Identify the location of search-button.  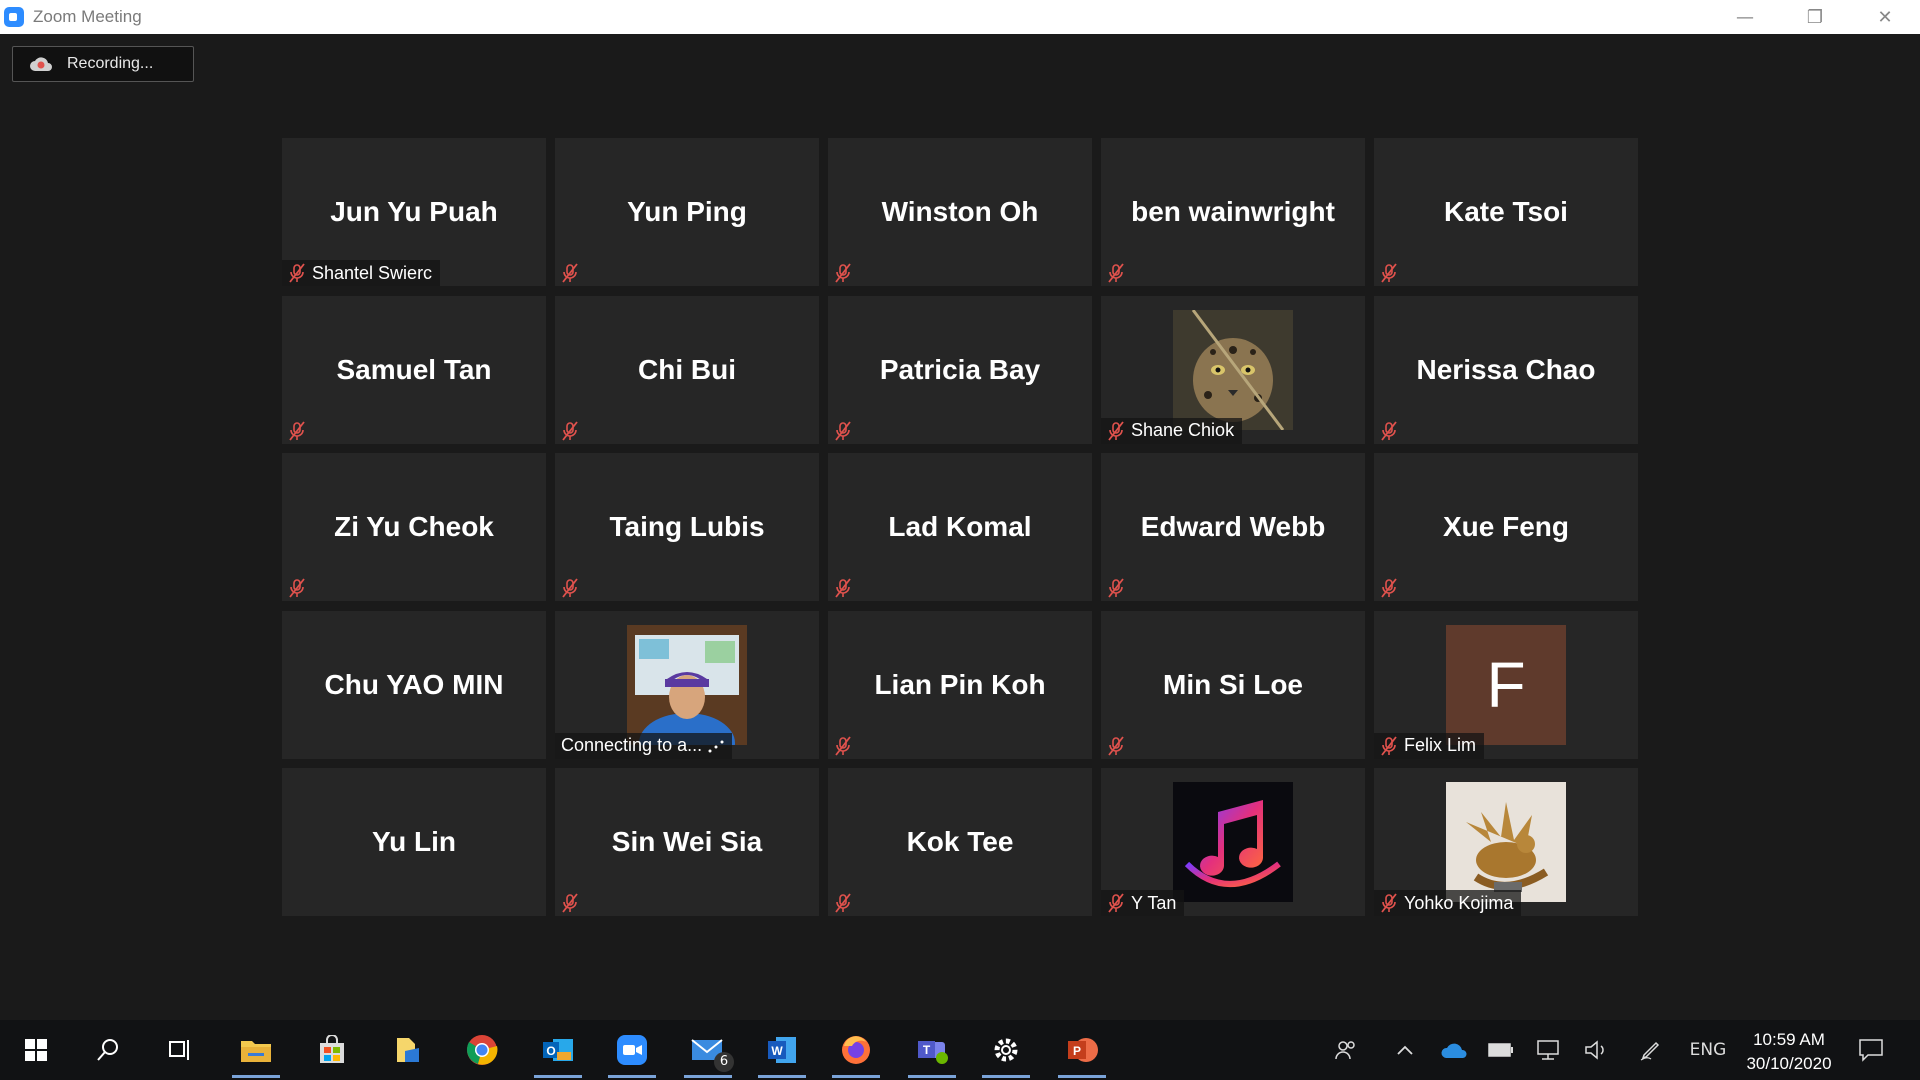
(108, 1050).